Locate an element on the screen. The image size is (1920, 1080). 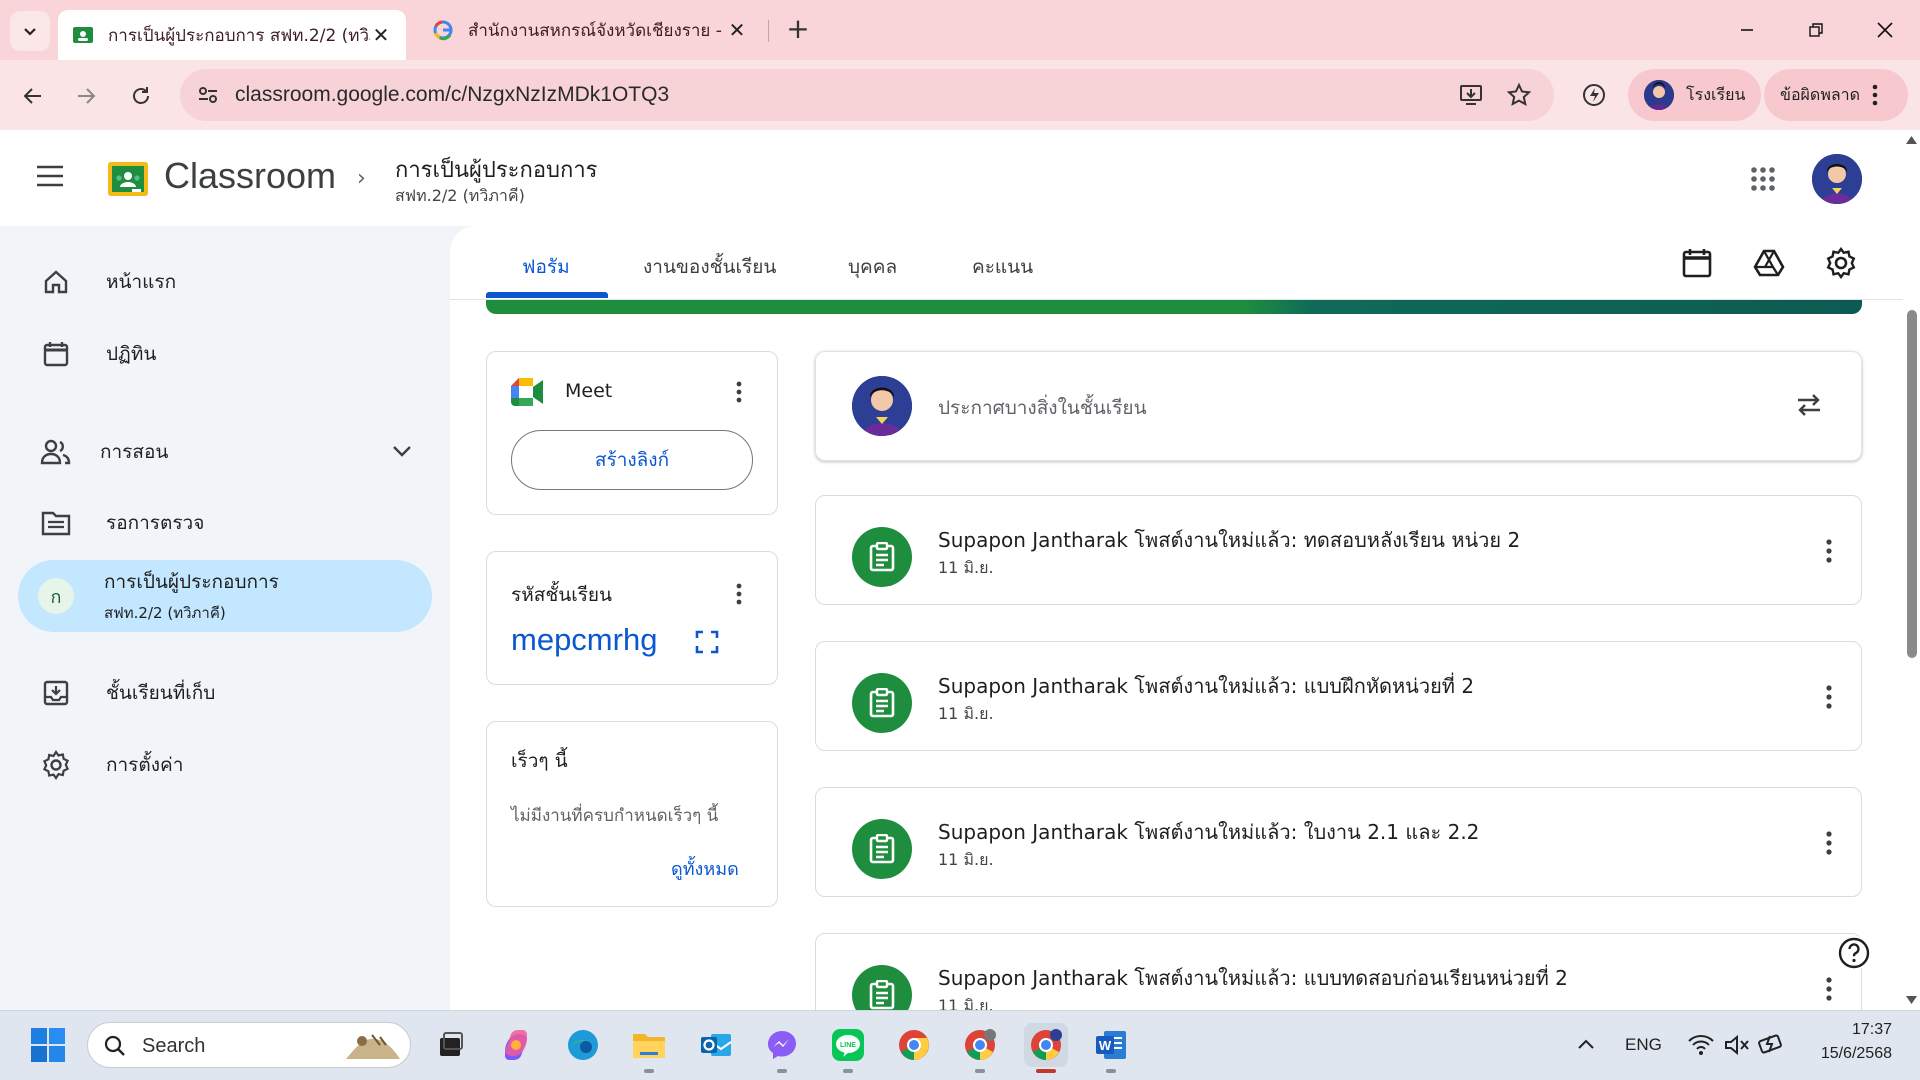
app-name: Classroom is located at coordinates (250, 176).